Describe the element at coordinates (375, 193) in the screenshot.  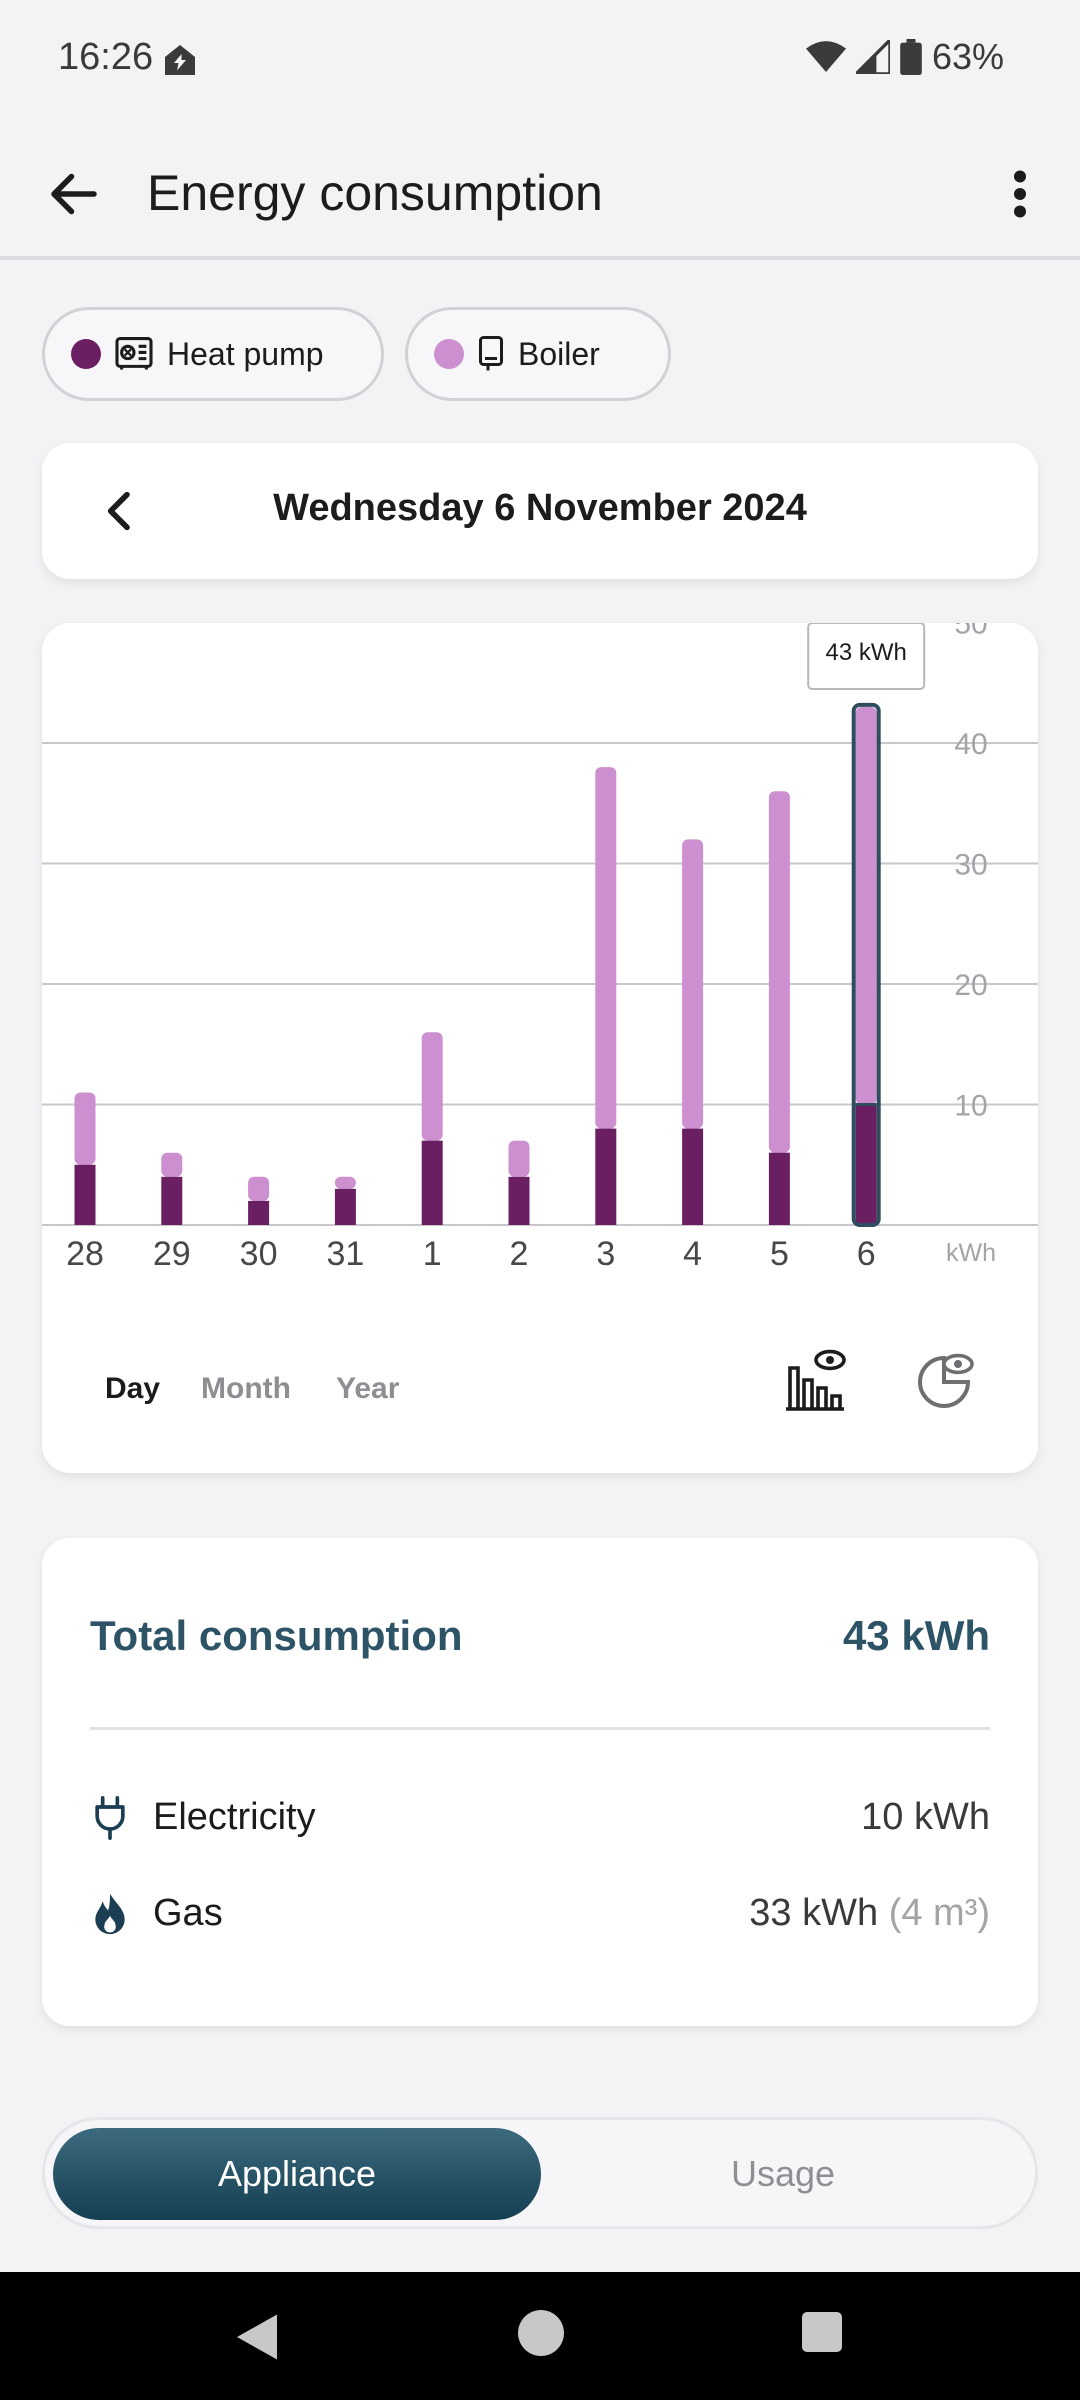
I see `page-title: Energy consumption` at that location.